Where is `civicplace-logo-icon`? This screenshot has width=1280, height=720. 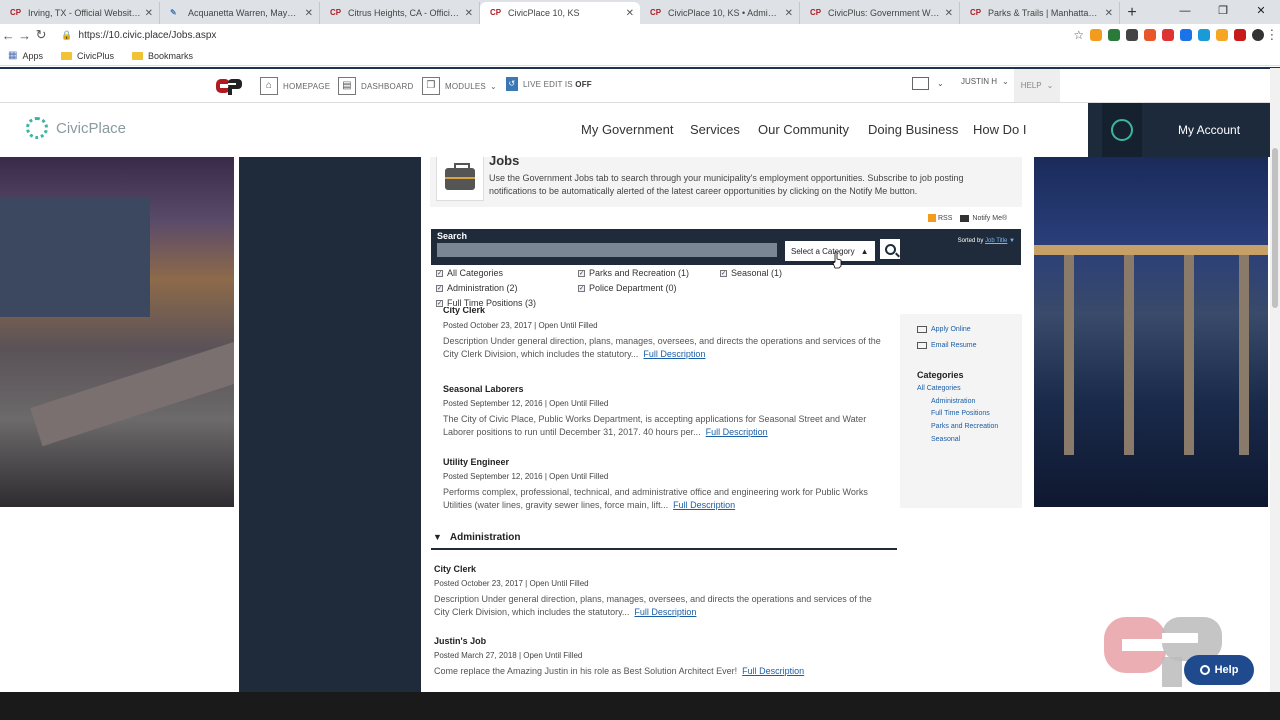
civicplace-logo-icon is located at coordinates (37, 128).